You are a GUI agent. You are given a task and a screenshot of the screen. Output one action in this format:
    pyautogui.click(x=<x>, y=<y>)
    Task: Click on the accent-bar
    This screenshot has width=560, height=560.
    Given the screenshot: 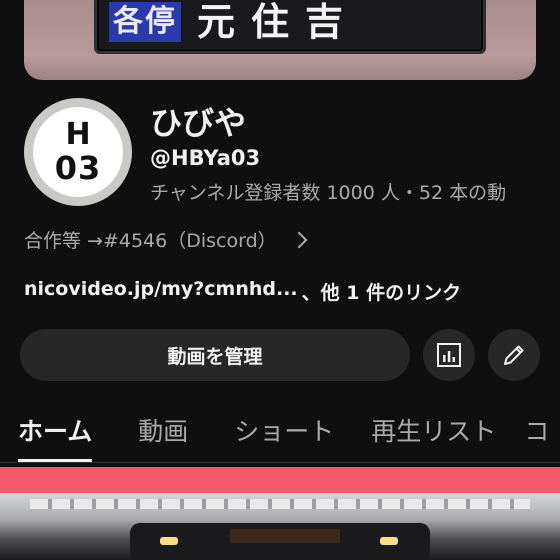 What is the action you would take?
    pyautogui.click(x=280, y=480)
    